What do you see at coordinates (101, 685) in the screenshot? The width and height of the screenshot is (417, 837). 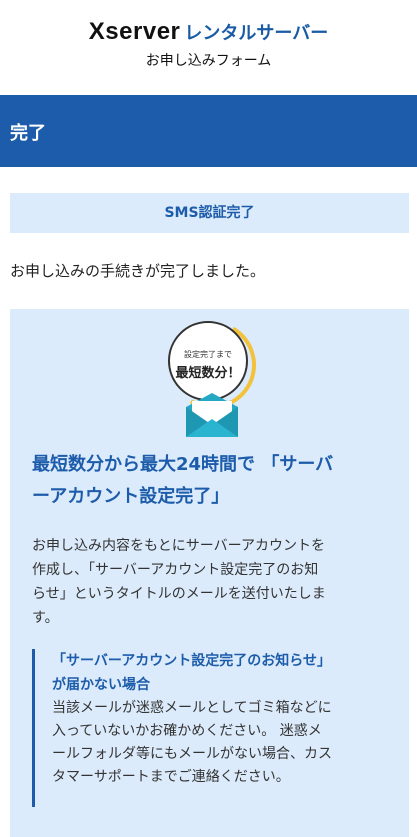 I see `note-title-line: が届かない場合` at bounding box center [101, 685].